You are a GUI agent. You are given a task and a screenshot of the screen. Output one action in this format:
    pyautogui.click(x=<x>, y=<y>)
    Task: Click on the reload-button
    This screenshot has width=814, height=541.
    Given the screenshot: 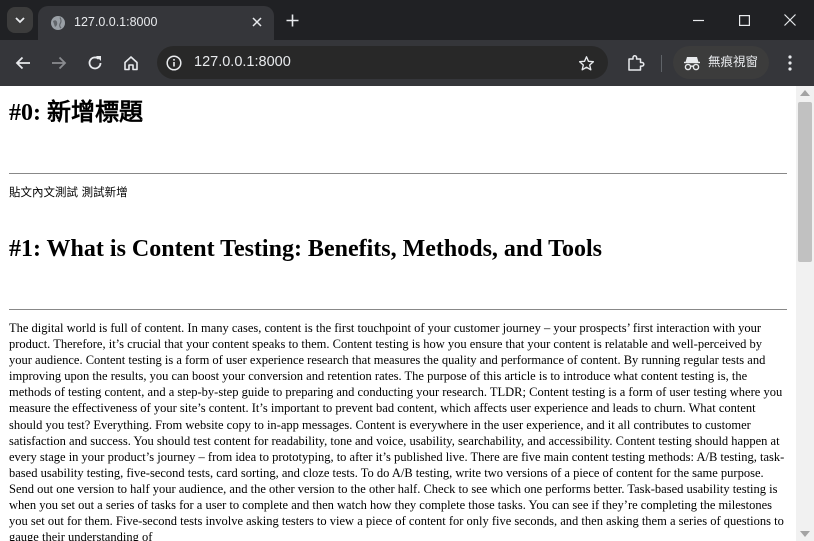 What is the action you would take?
    pyautogui.click(x=95, y=63)
    